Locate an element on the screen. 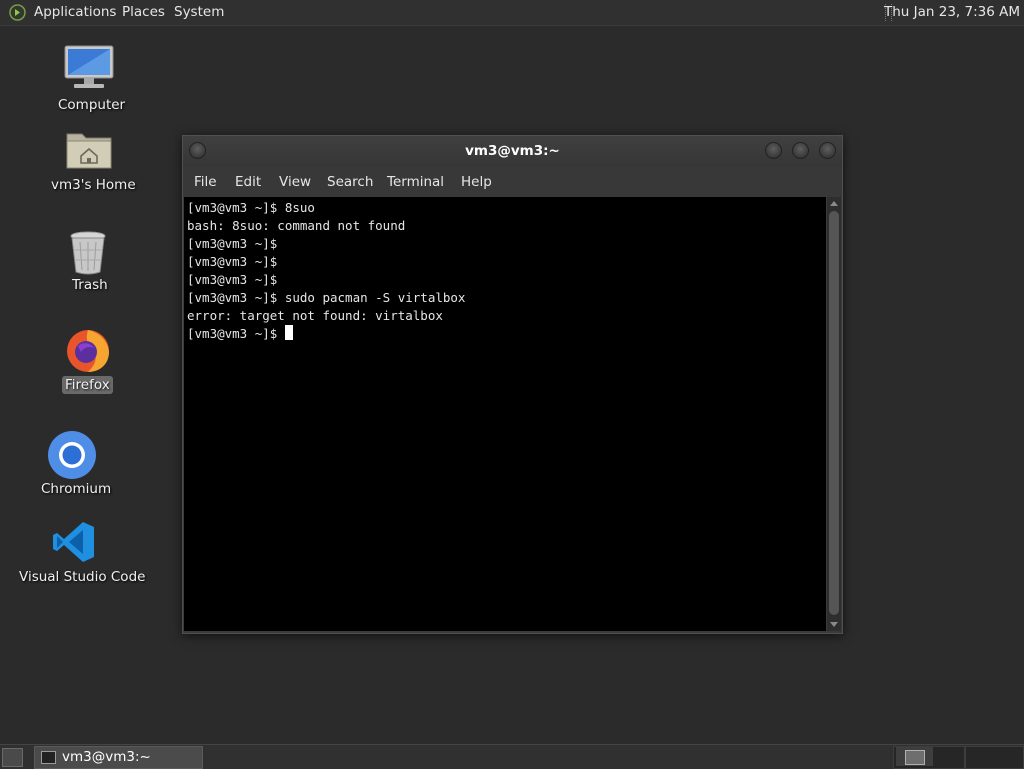 This screenshot has width=1024, height=769. desktop-icon-label: Visual Studio Code is located at coordinates (82, 577).